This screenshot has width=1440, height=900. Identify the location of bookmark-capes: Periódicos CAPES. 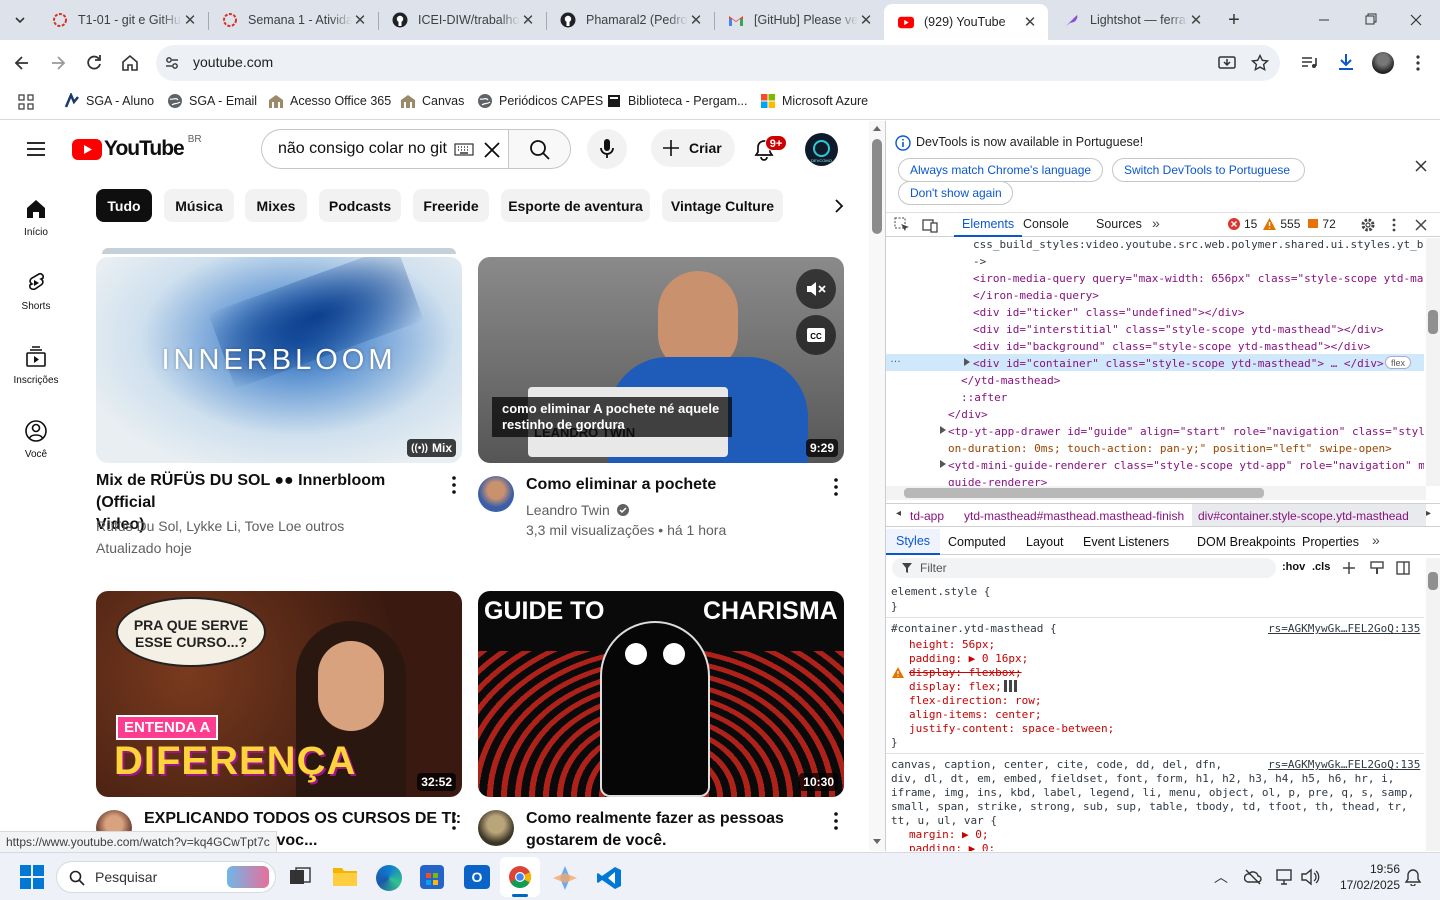
(540, 101).